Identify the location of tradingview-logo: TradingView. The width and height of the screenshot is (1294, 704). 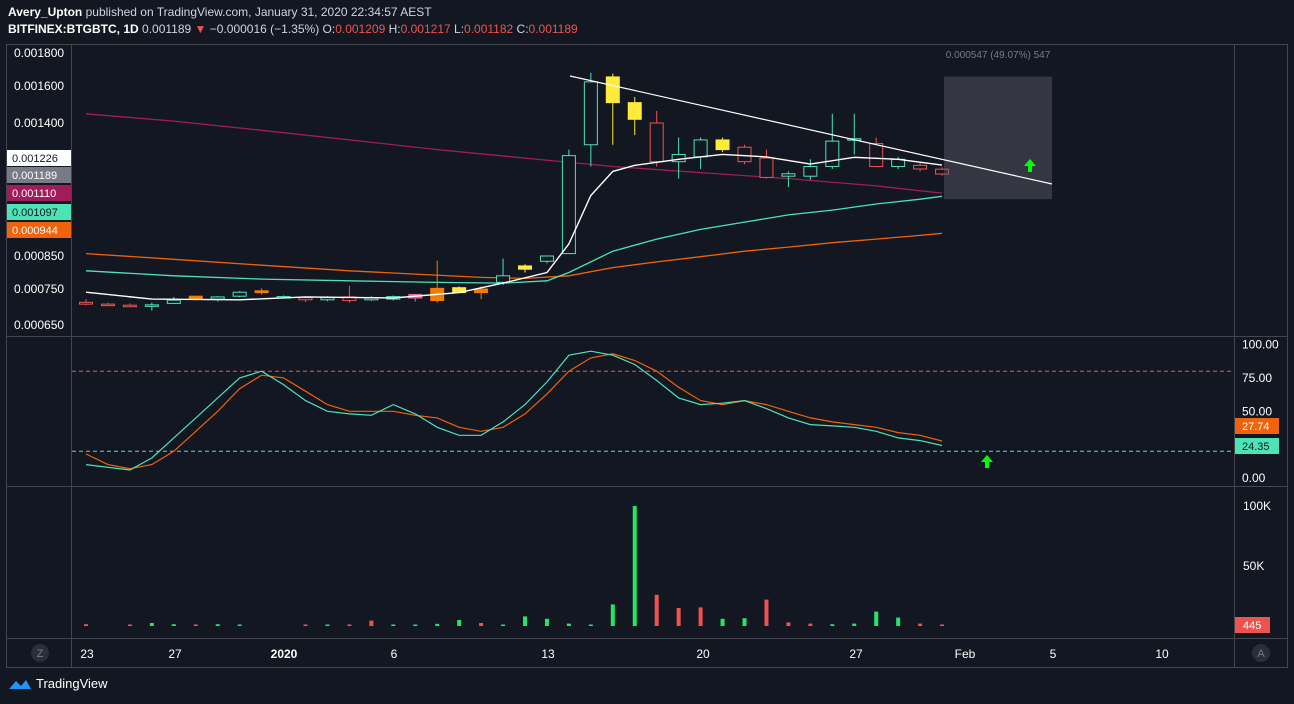
(58, 683).